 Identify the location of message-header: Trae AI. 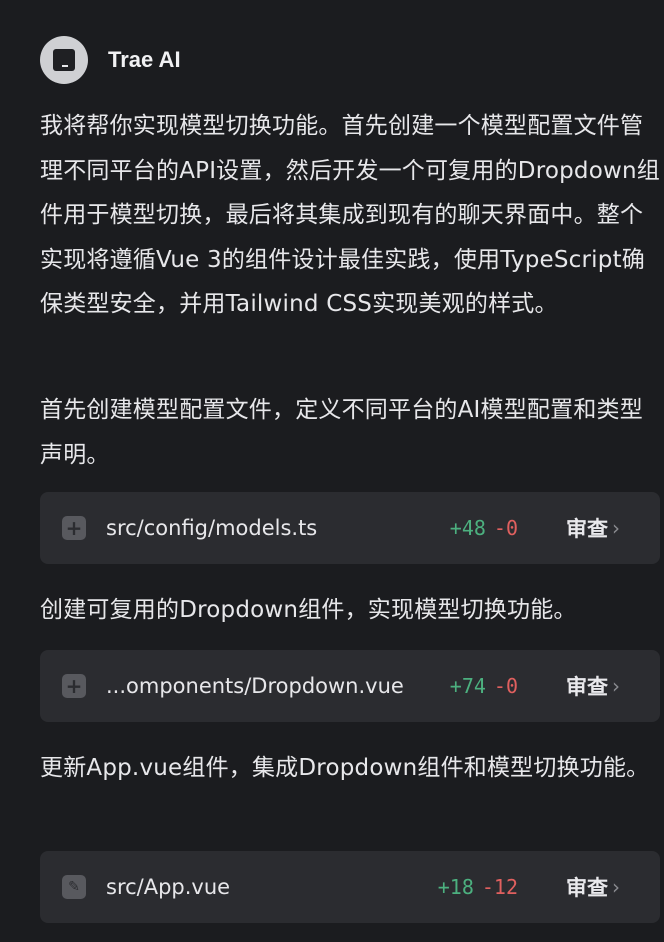
(110, 60).